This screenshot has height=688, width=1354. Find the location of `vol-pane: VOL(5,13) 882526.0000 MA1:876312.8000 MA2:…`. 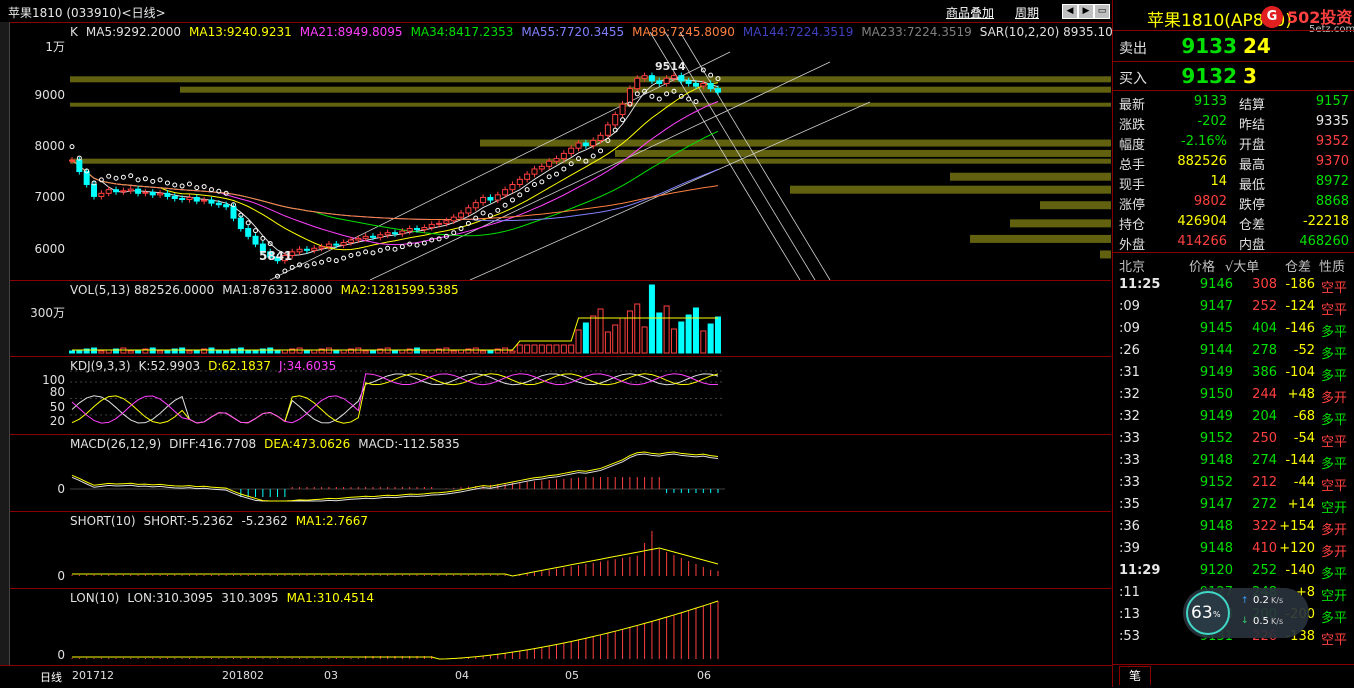

vol-pane: VOL(5,13) 882526.0000 MA1:876312.8000 MA2:… is located at coordinates (560, 318).